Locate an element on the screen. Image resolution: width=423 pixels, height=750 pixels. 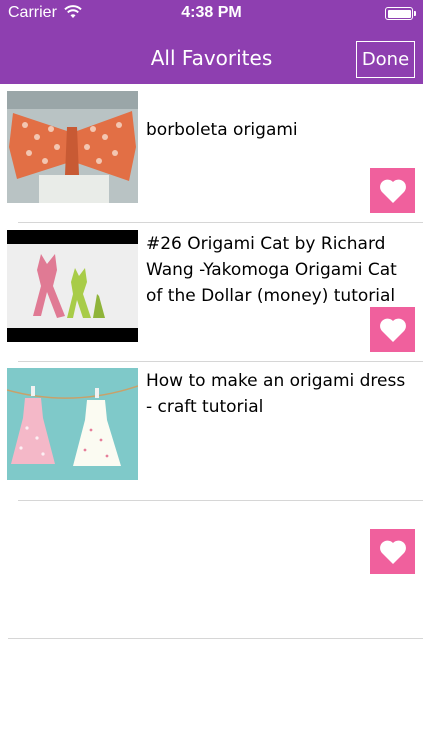
done-button: Done is located at coordinates (385, 59).